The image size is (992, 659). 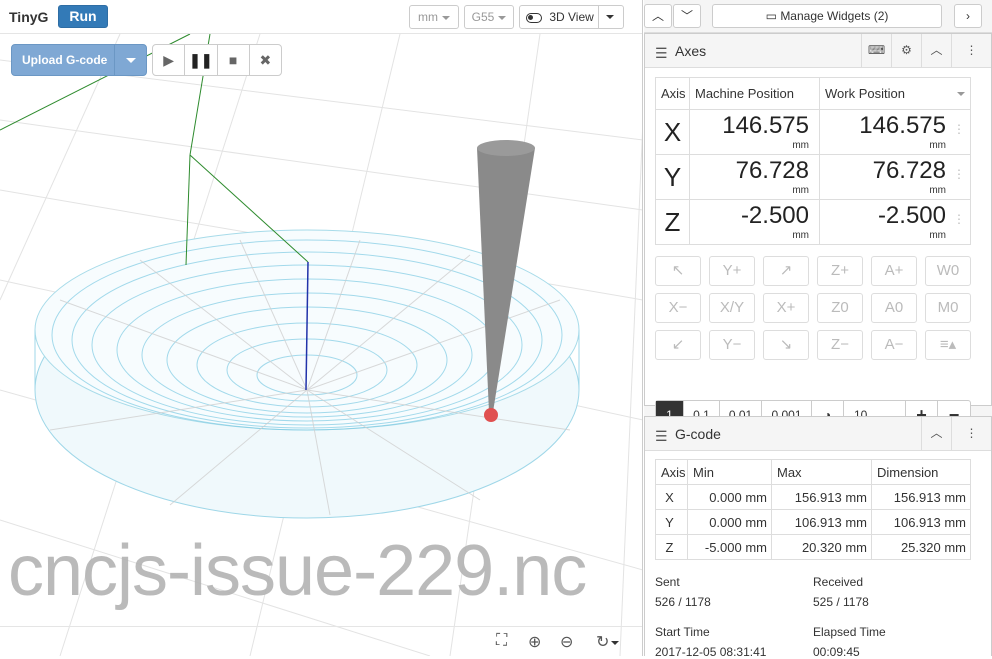 What do you see at coordinates (683, 602) in the screenshot?
I see `sent-value: 526 / 1178` at bounding box center [683, 602].